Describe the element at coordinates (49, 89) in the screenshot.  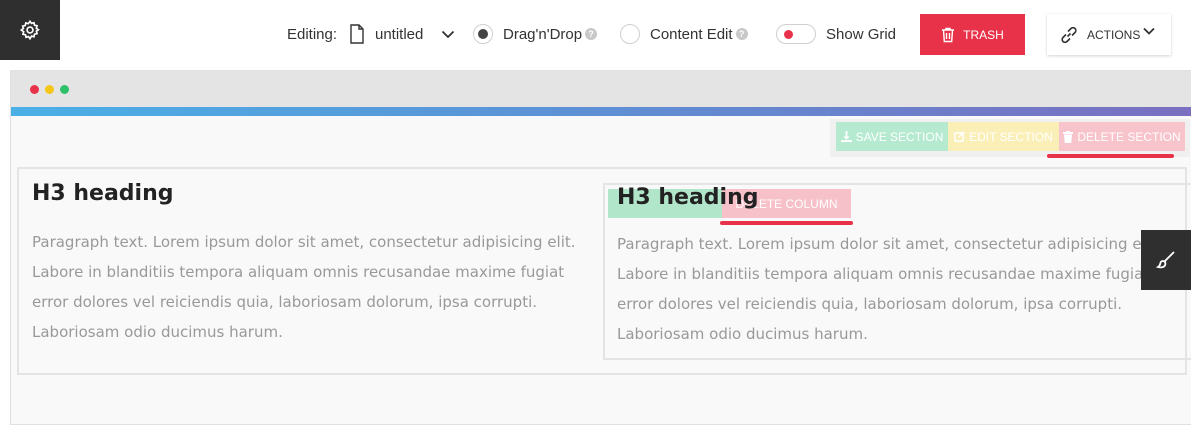
I see `window-minimize-dot` at that location.